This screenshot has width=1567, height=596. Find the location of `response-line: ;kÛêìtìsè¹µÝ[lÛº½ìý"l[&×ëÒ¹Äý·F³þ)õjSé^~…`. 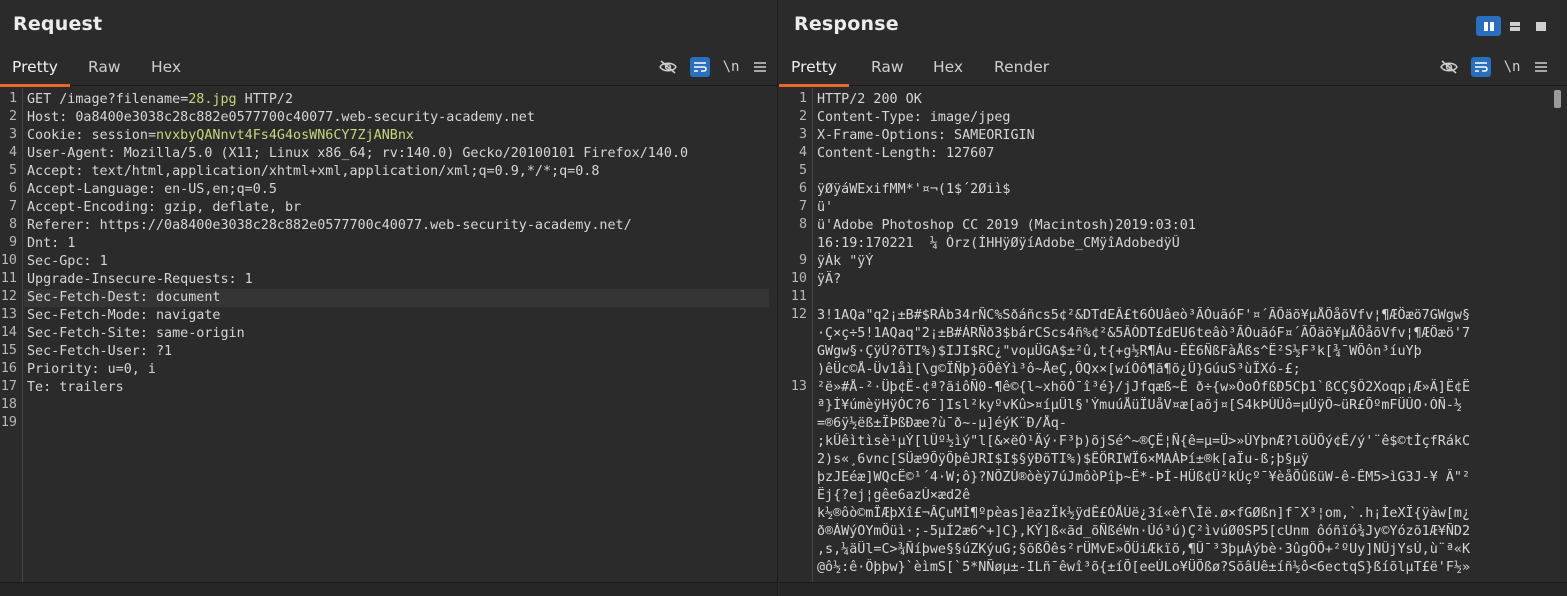

response-line: ;kÛêìtìsè¹µÝ[lÛº½ìý"l[&×ëÒ¹Äý·F³þ)õjSé^~… is located at coordinates (1185, 442).